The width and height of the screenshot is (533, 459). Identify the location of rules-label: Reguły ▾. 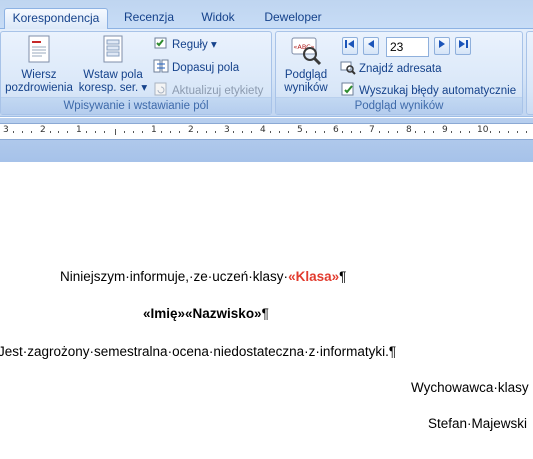
(194, 45).